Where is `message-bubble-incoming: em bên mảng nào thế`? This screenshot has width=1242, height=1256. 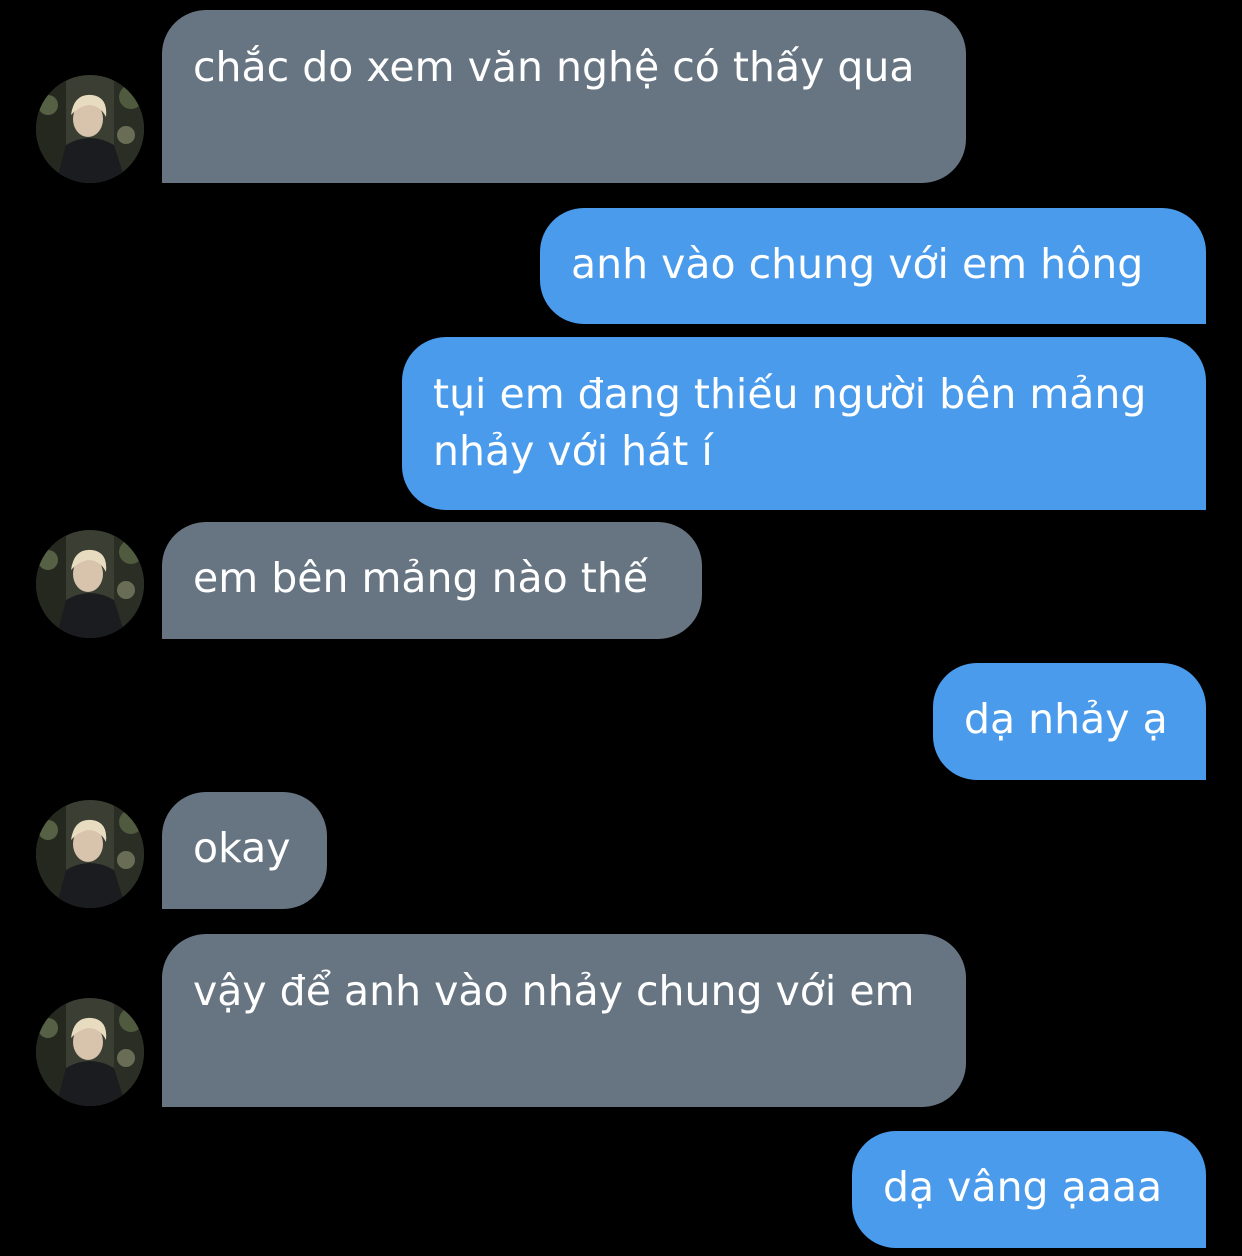 message-bubble-incoming: em bên mảng nào thế is located at coordinates (432, 580).